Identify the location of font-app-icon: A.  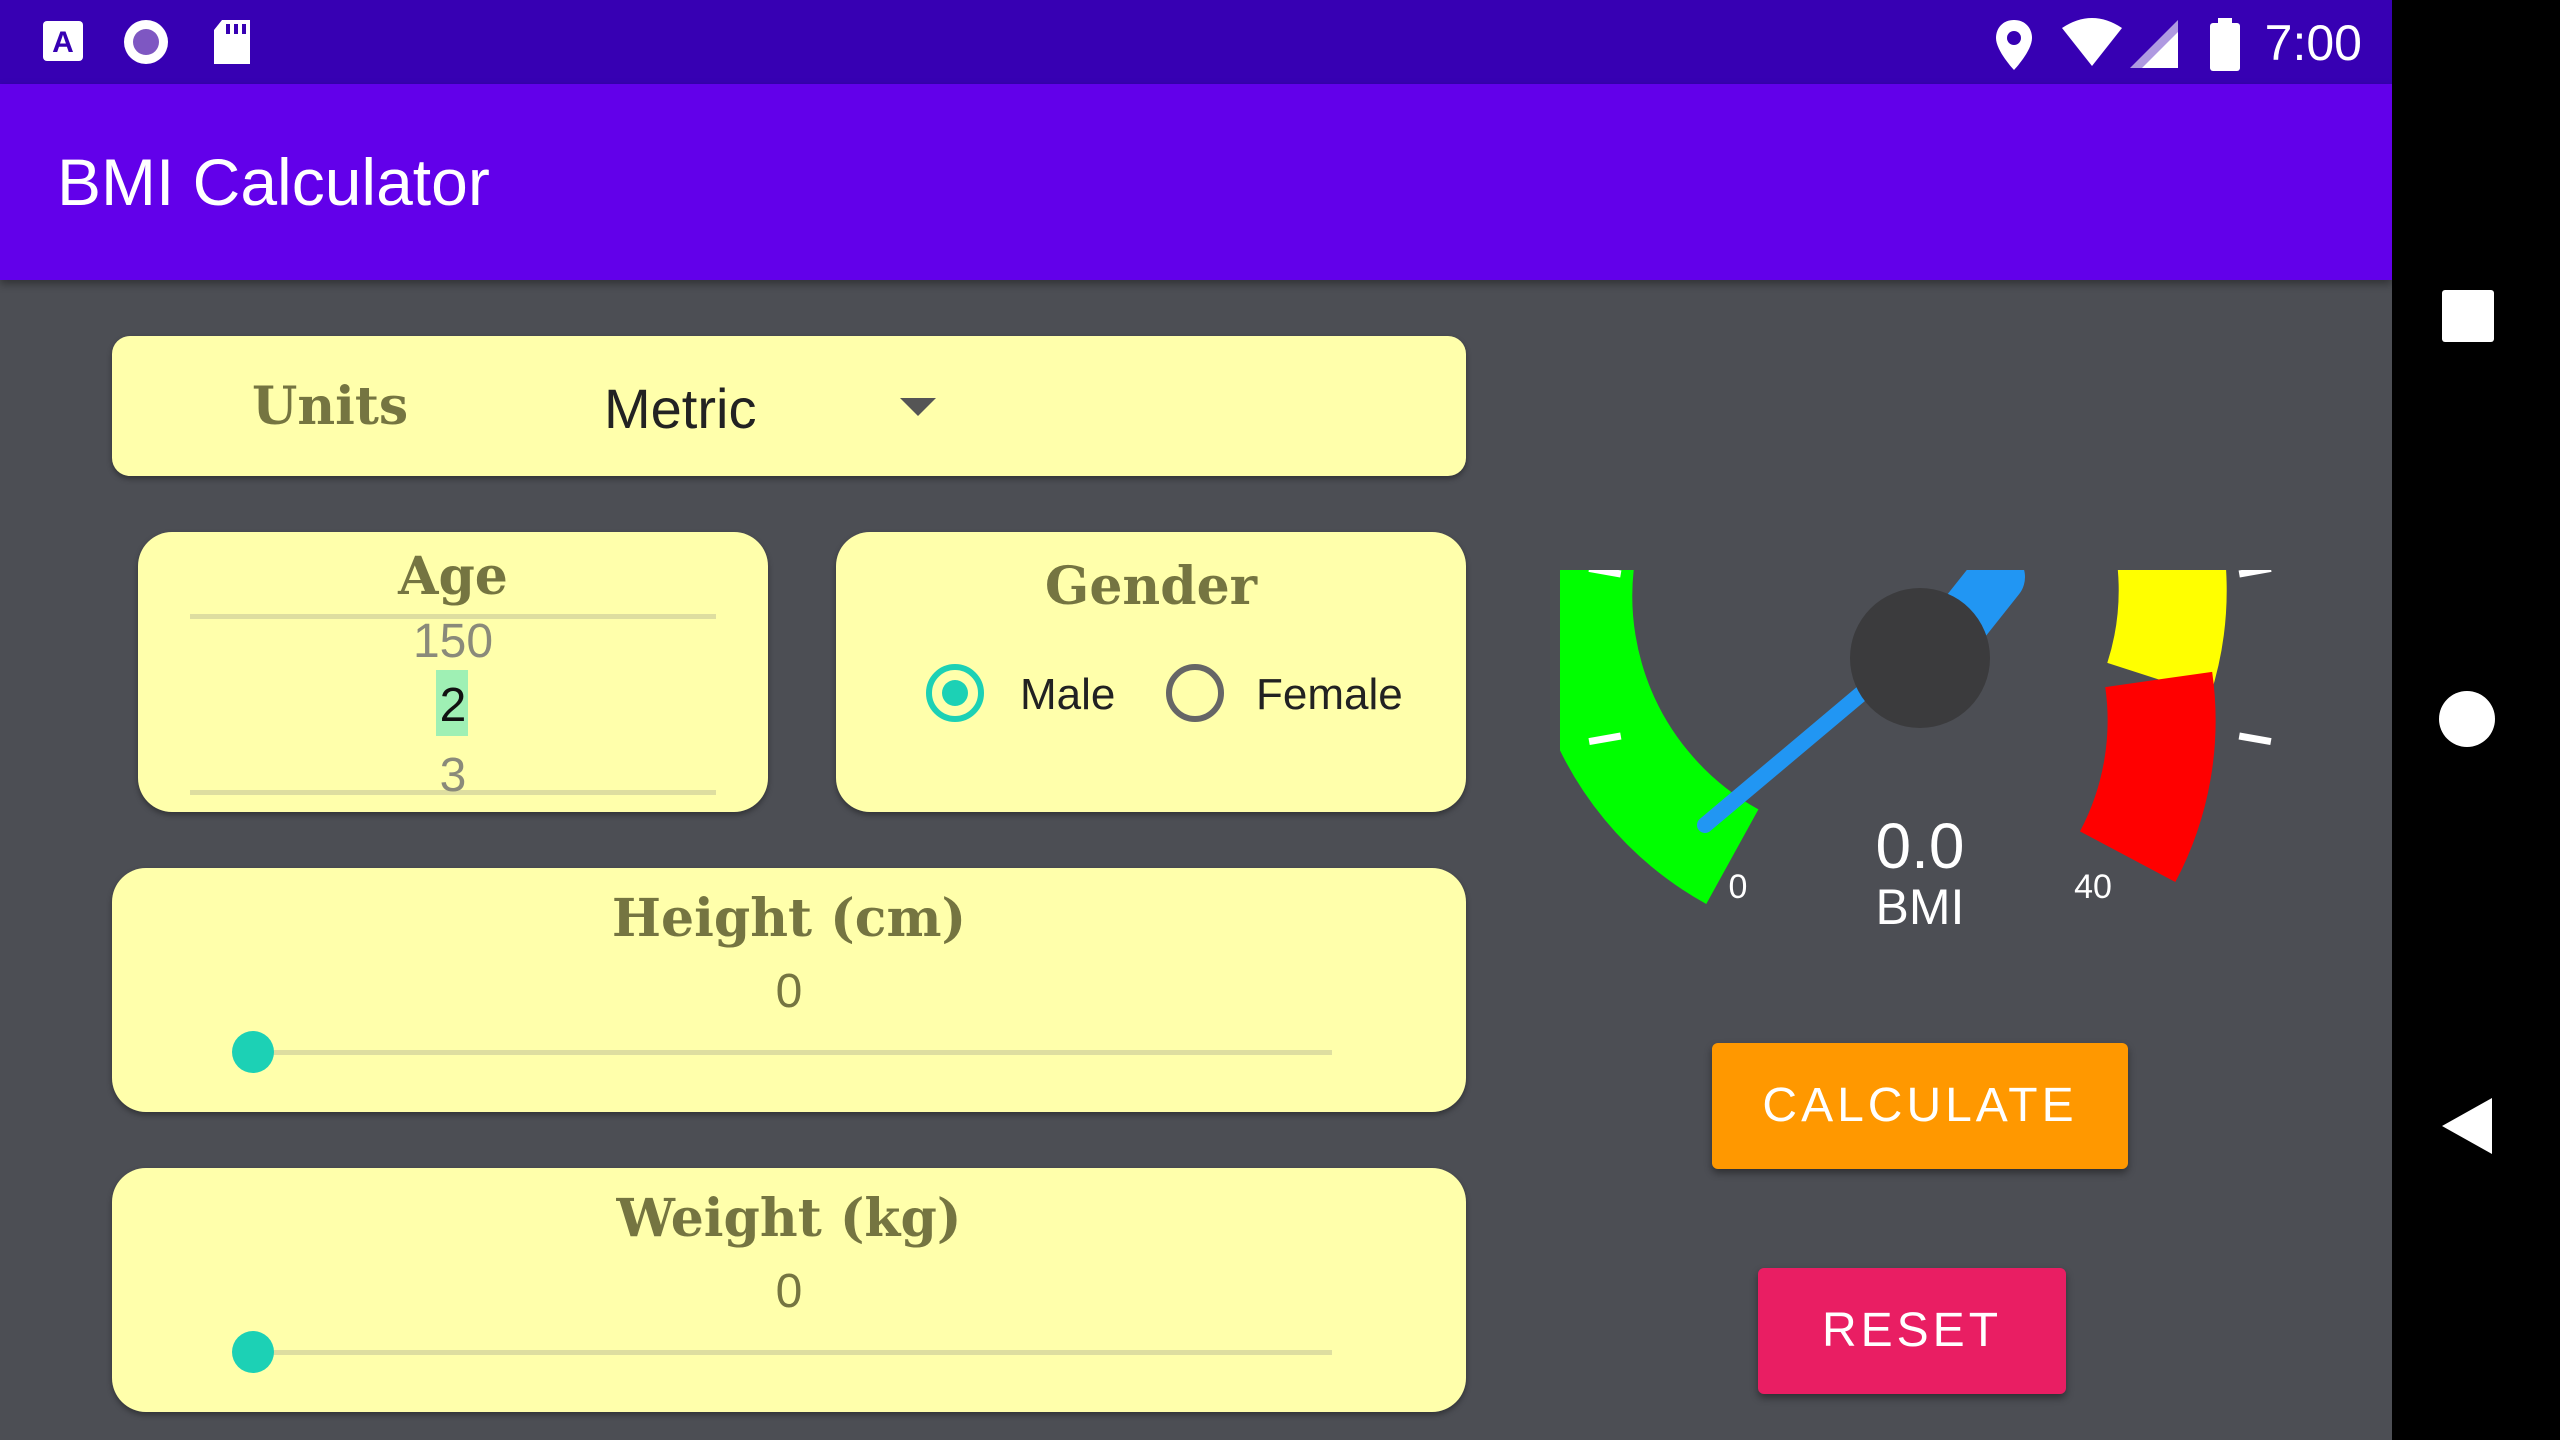
(63, 41).